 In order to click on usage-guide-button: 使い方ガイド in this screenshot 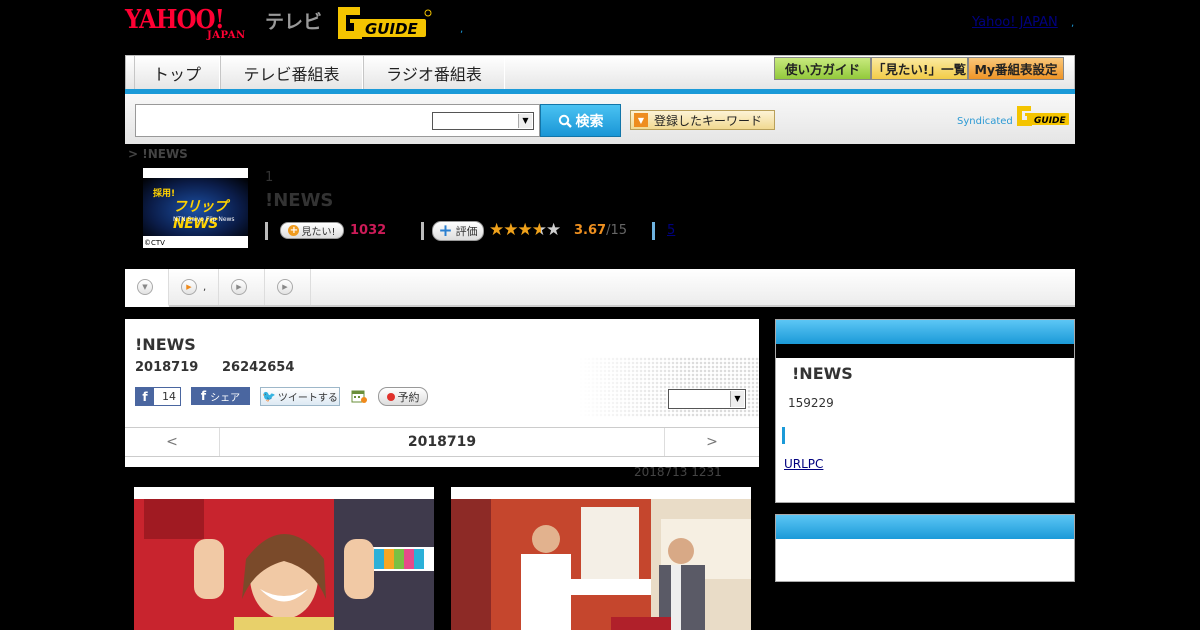, I will do `click(822, 68)`.